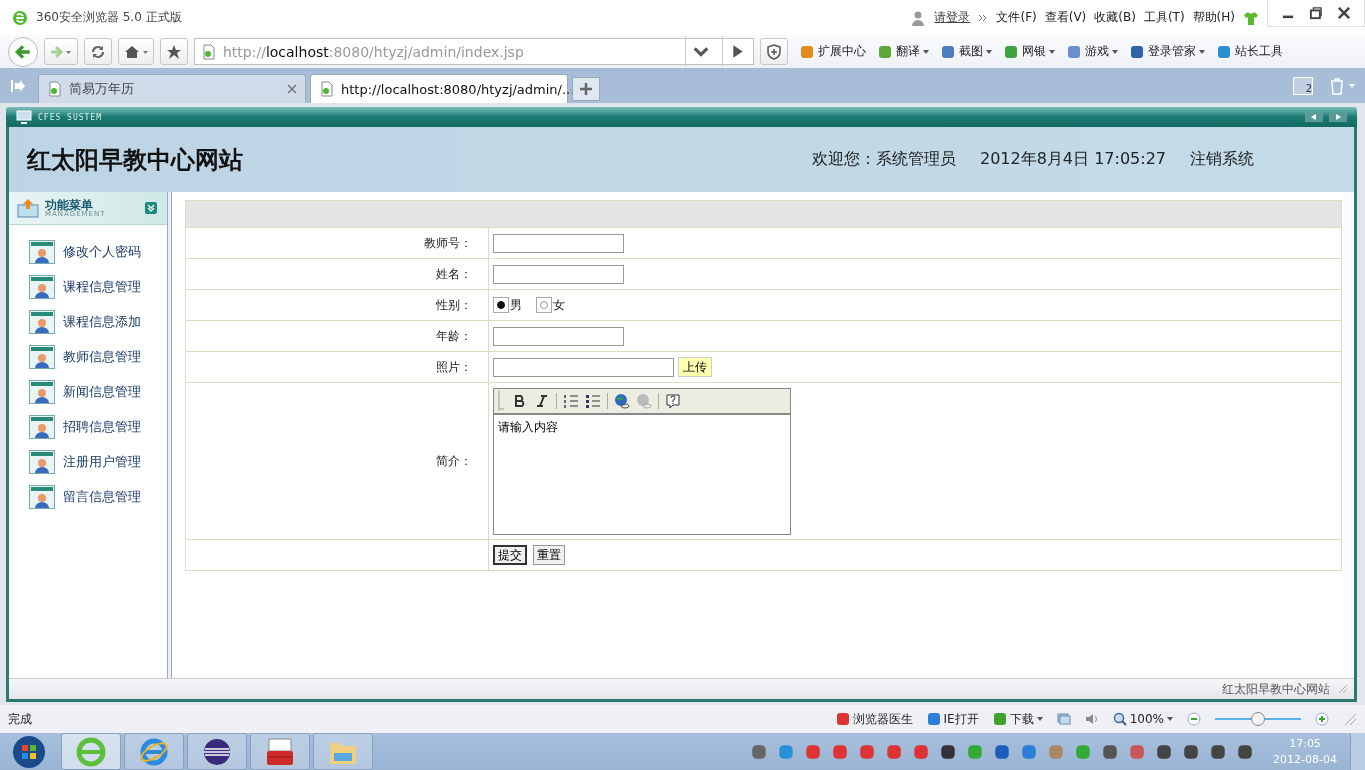 This screenshot has height=770, width=1365. Describe the element at coordinates (20, 719) in the screenshot. I see `status-text: 完成` at that location.